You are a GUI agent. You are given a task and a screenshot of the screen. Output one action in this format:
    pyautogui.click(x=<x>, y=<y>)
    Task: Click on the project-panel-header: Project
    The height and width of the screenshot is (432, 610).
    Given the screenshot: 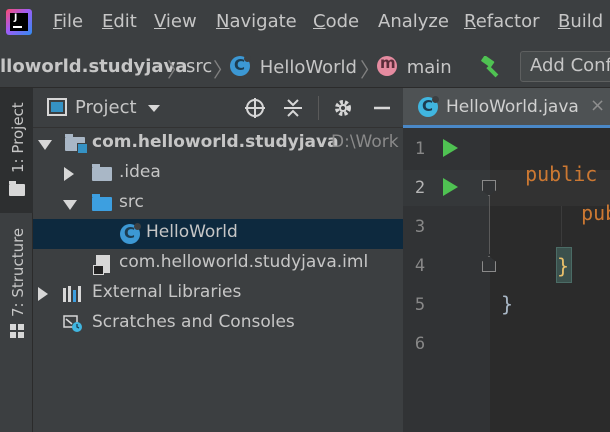 What is the action you would take?
    pyautogui.click(x=218, y=108)
    